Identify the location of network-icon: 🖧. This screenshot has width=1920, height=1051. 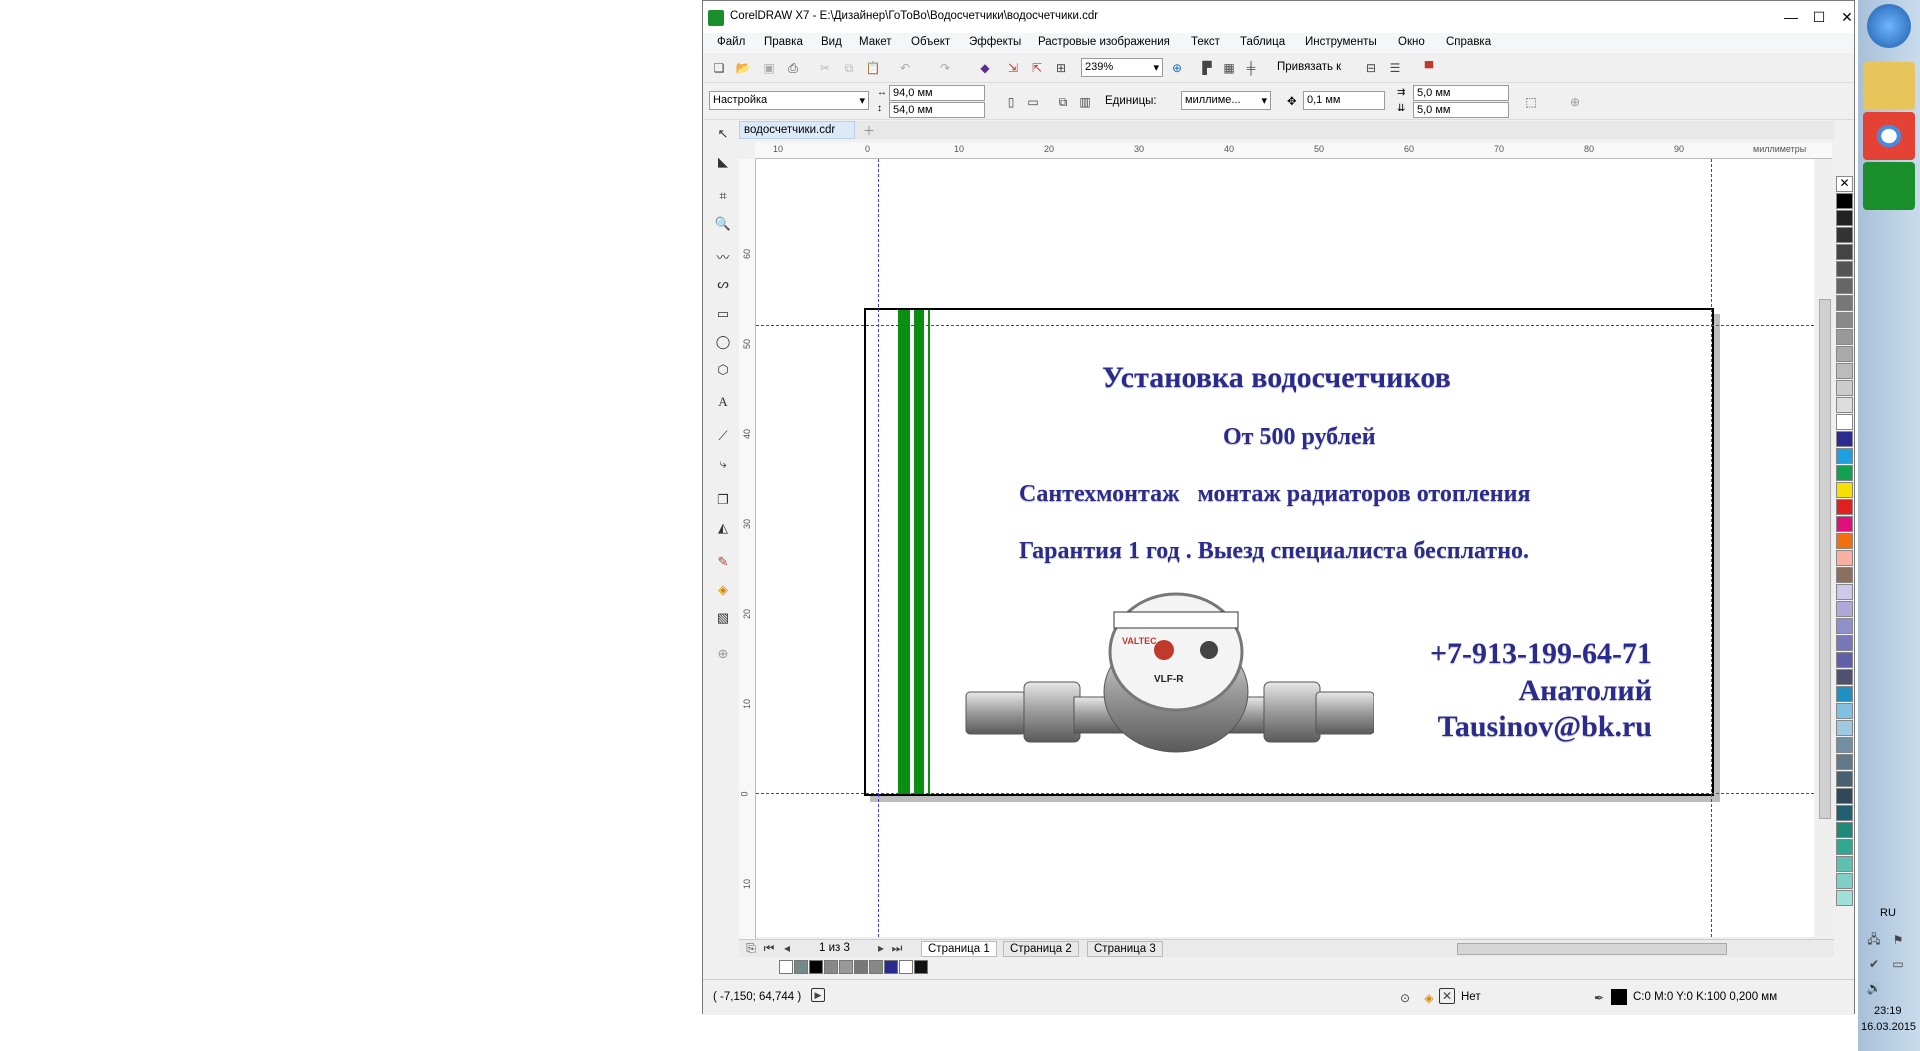
(1874, 940).